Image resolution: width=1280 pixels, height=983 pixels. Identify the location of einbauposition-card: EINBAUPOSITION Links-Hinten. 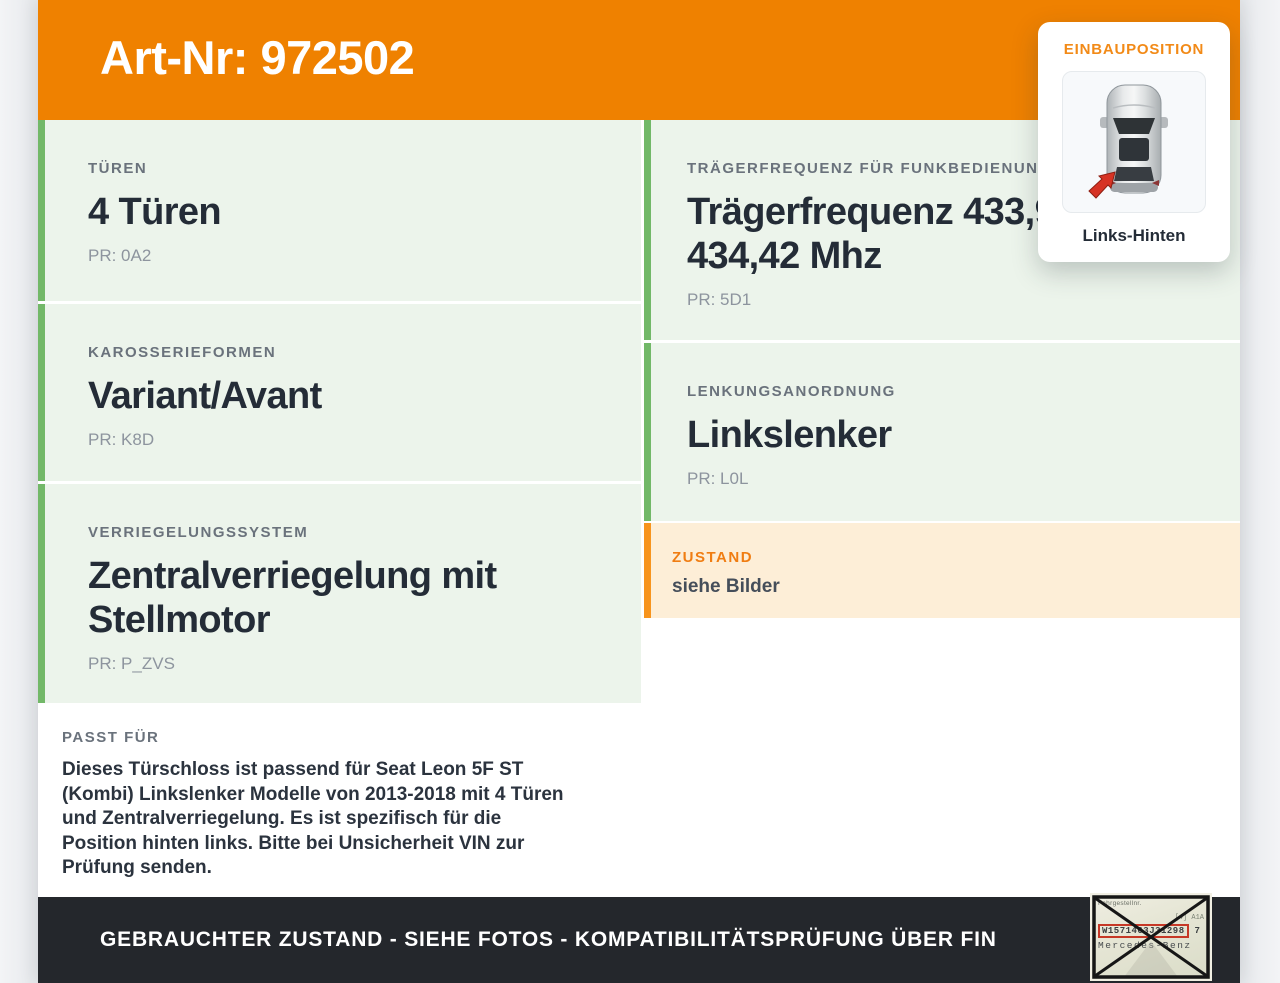
(1134, 142).